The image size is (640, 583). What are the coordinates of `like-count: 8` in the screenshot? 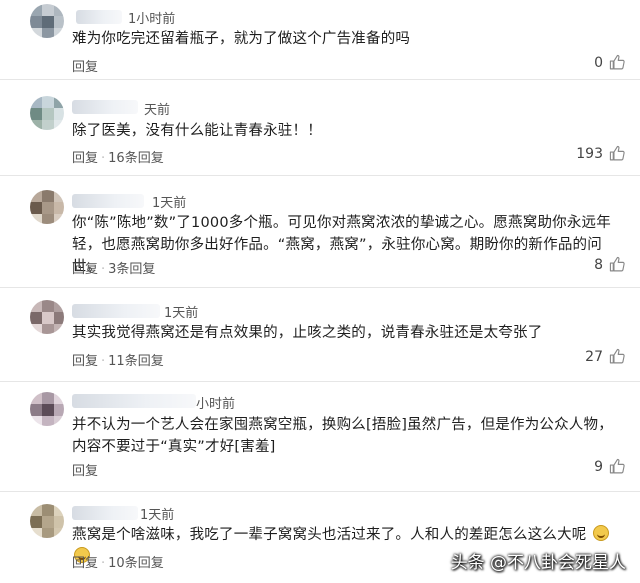 It's located at (598, 264).